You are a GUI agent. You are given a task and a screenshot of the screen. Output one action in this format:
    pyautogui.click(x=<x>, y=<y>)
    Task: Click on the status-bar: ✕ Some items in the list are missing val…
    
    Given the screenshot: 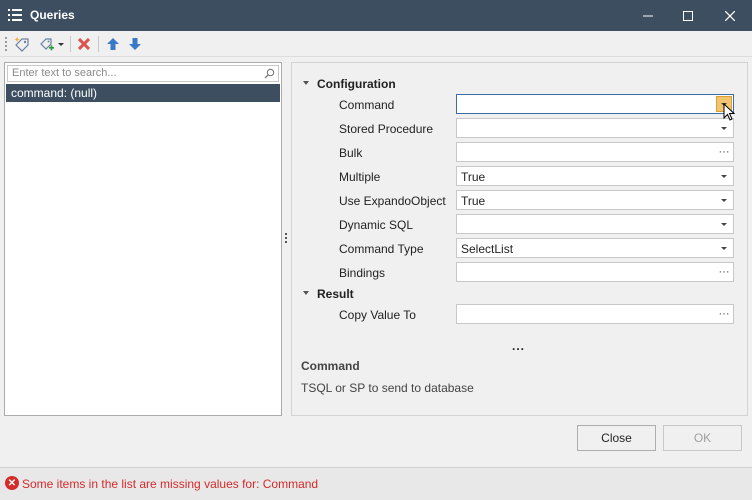 What is the action you would take?
    pyautogui.click(x=376, y=483)
    